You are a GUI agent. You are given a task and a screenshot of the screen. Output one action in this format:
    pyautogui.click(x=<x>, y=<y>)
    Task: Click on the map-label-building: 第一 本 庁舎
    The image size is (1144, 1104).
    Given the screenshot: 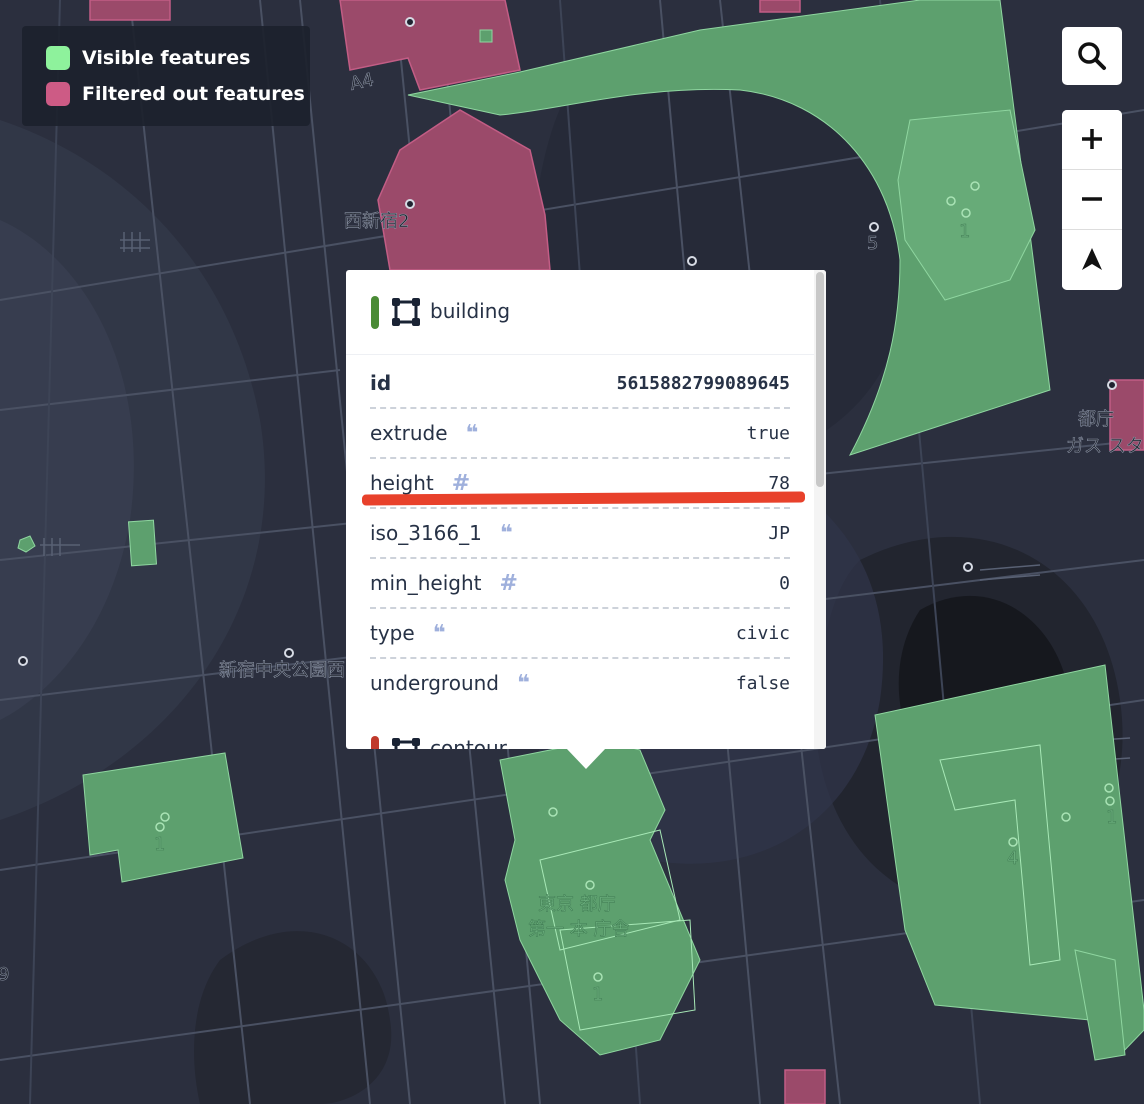 What is the action you would take?
    pyautogui.click(x=578, y=929)
    